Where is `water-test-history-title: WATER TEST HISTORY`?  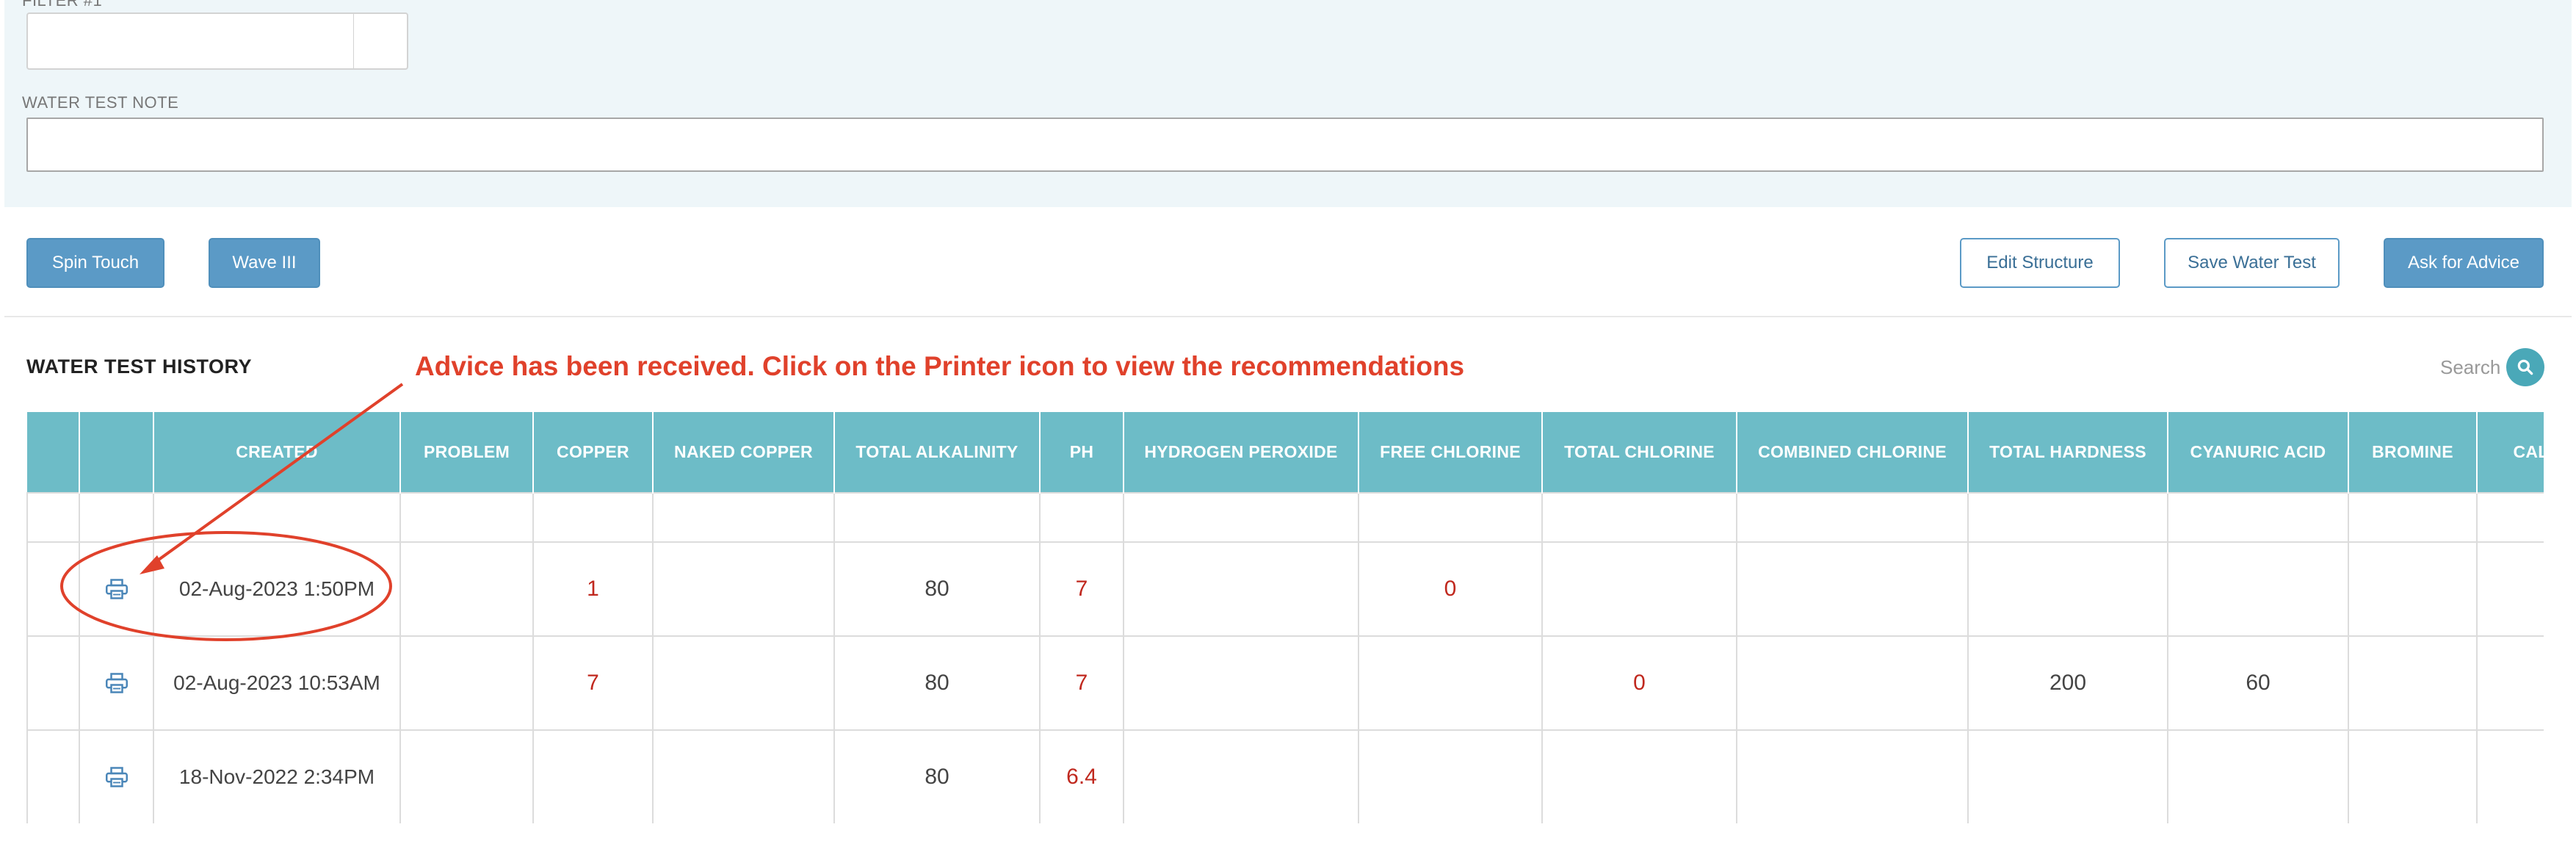
water-test-history-title: WATER TEST HISTORY is located at coordinates (139, 367).